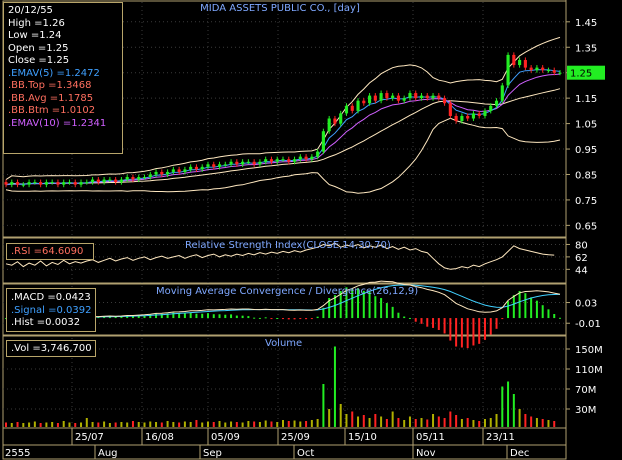  Describe the element at coordinates (581, 74) in the screenshot. I see `price-tag-label: 1.25` at that location.